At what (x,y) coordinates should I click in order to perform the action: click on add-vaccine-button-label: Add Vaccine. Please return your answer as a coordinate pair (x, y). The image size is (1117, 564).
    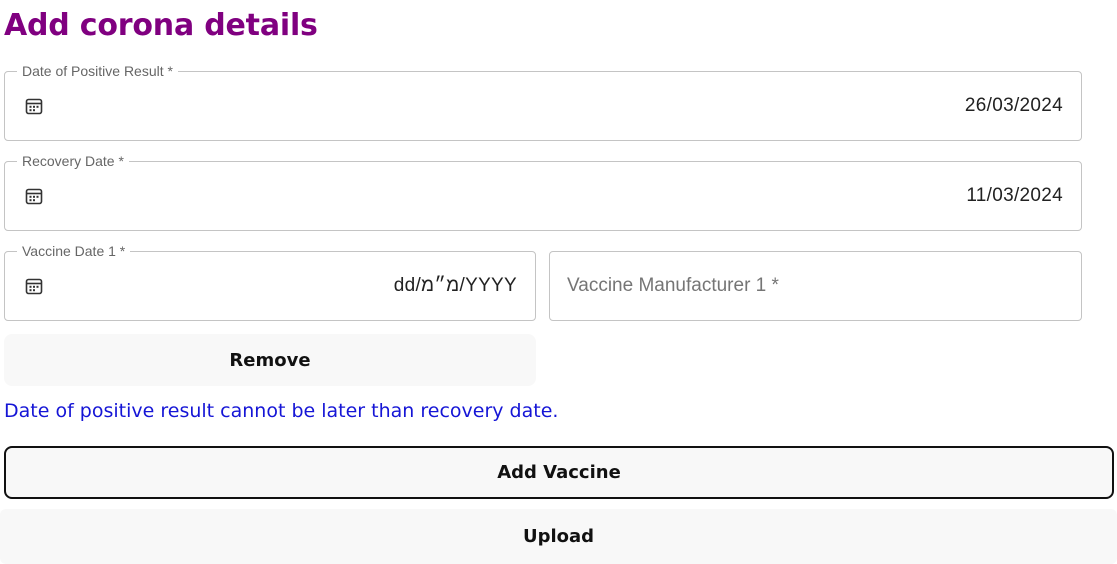
    Looking at the image, I should click on (559, 472).